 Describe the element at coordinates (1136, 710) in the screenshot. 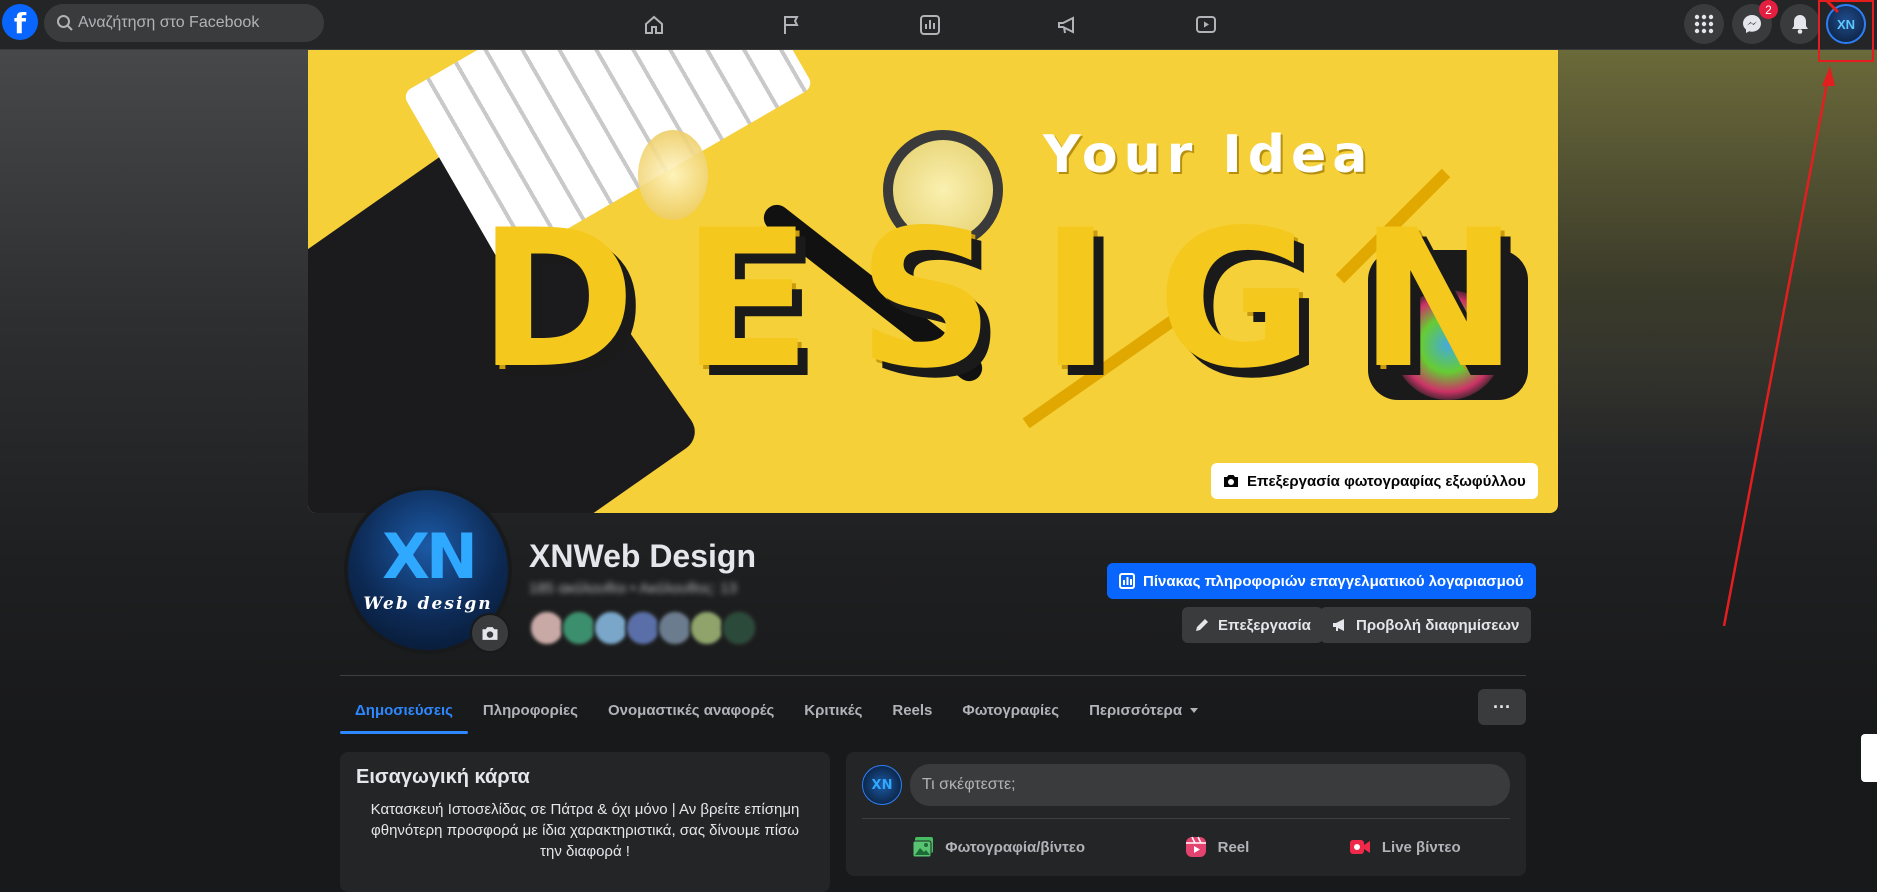

I see `tab-more-label: Περισσότερα` at that location.